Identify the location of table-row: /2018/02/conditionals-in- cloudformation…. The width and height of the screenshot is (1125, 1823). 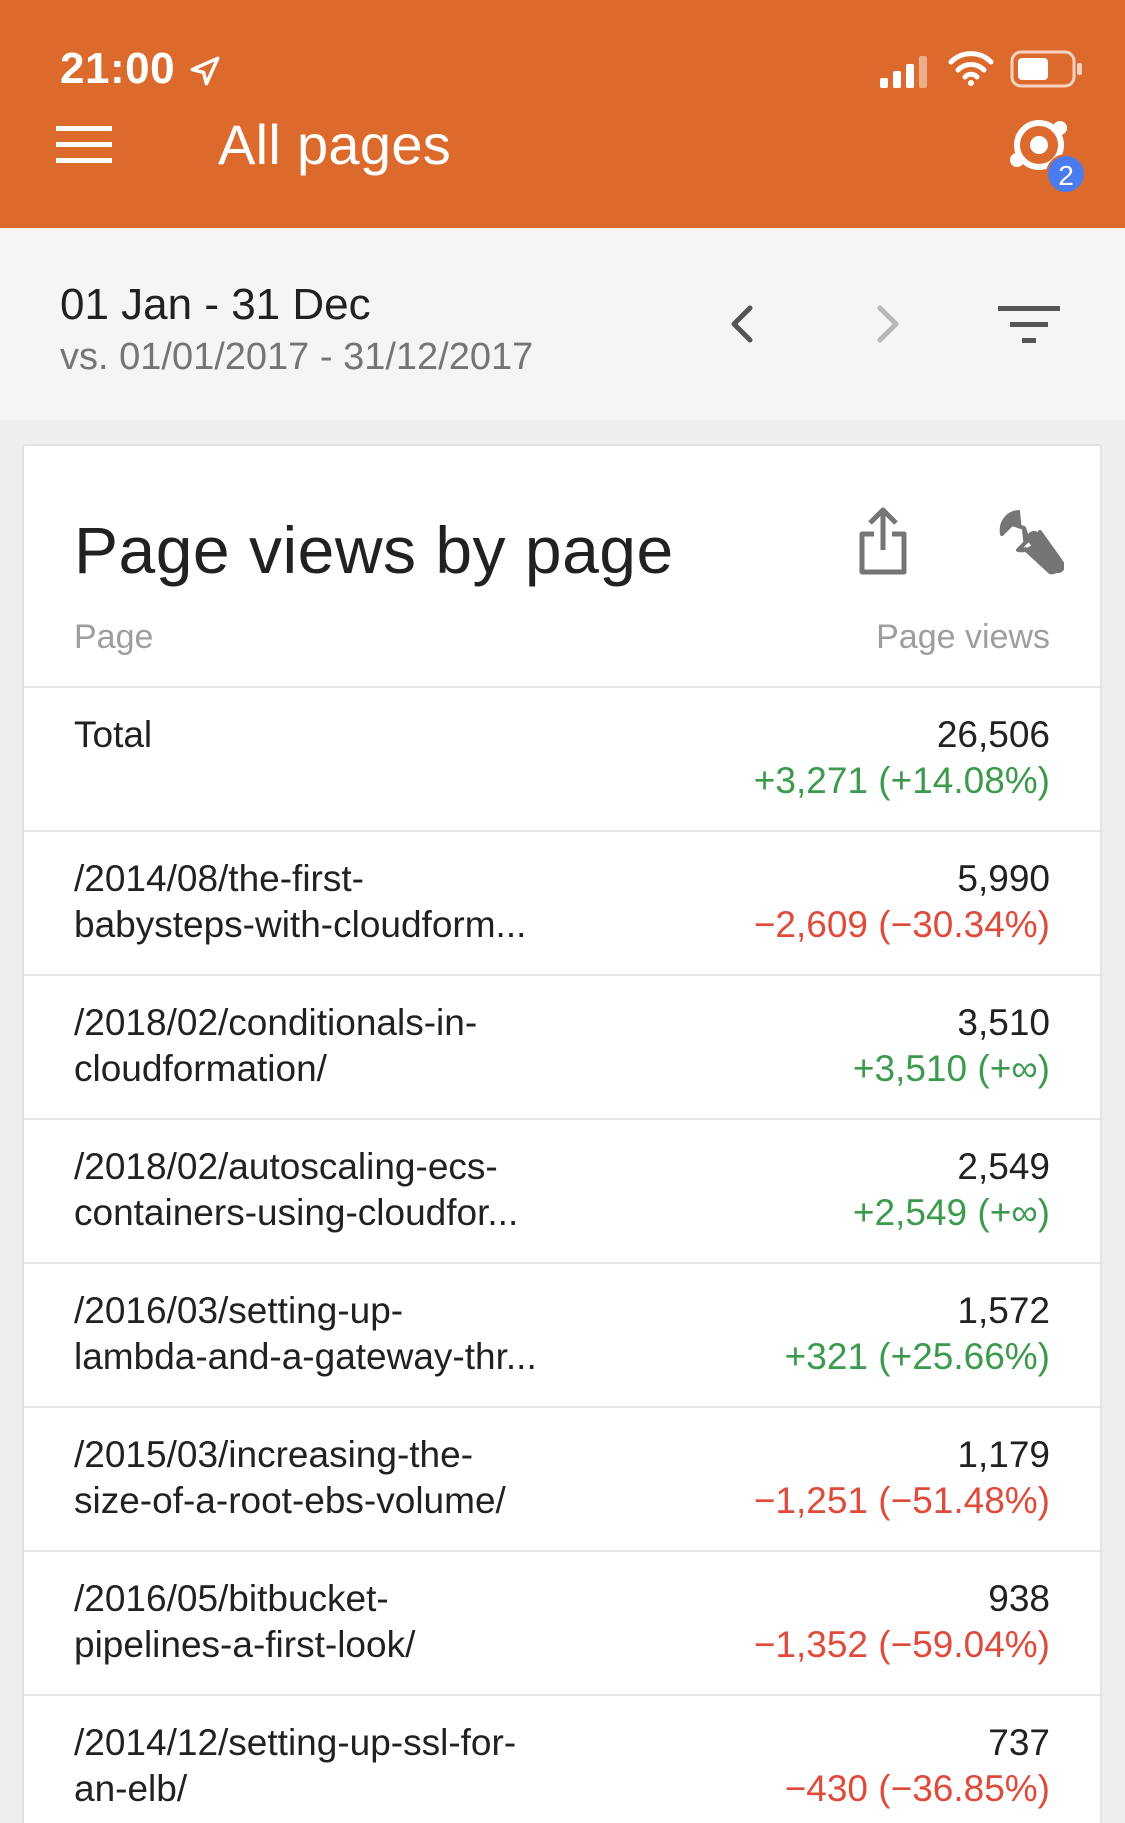
(562, 1046).